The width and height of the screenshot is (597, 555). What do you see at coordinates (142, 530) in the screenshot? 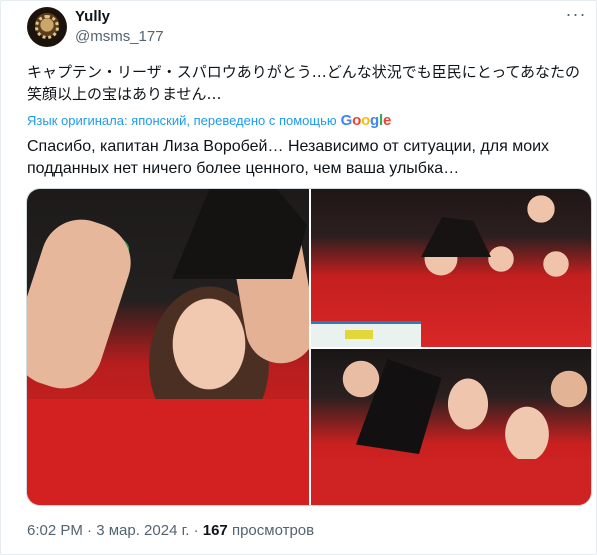
I see `post-date: 3 мар. 2024 г.` at bounding box center [142, 530].